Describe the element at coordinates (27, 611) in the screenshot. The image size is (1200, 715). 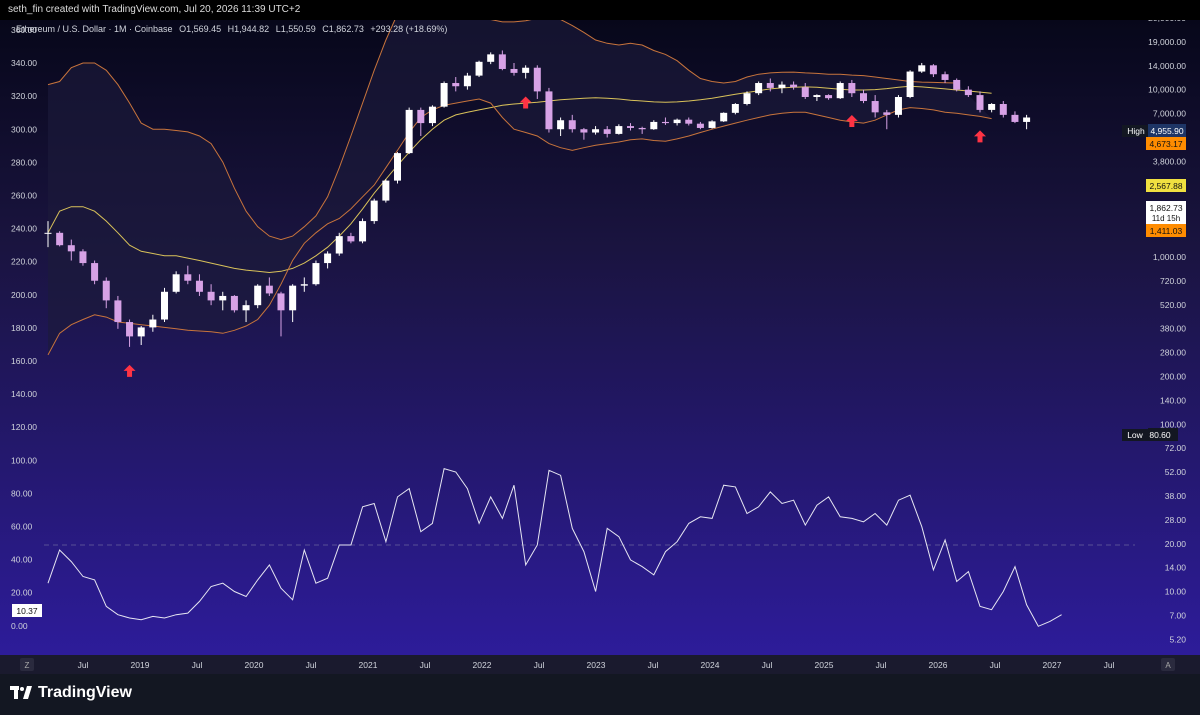
I see `rsi-value: 10.37` at that location.